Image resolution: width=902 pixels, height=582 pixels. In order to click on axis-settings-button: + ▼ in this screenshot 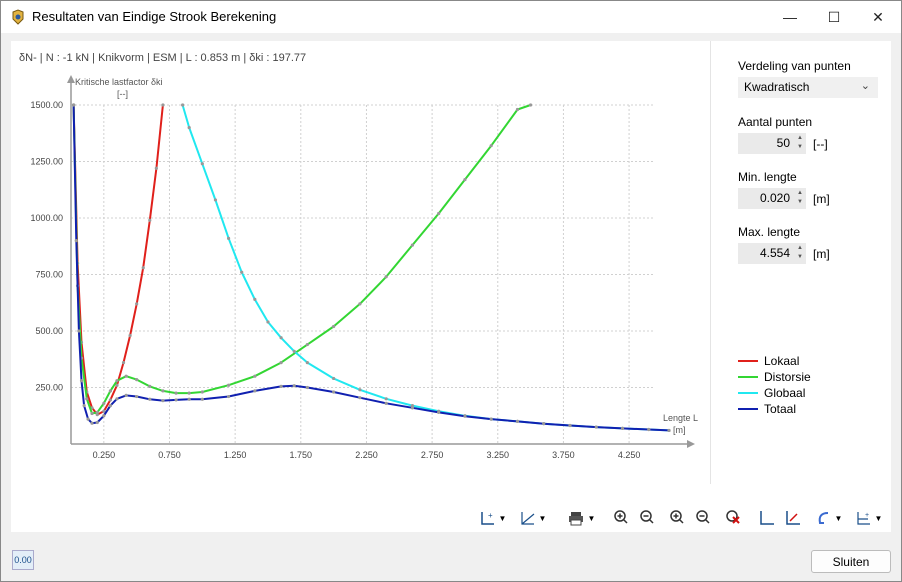, I will do `click(493, 518)`.